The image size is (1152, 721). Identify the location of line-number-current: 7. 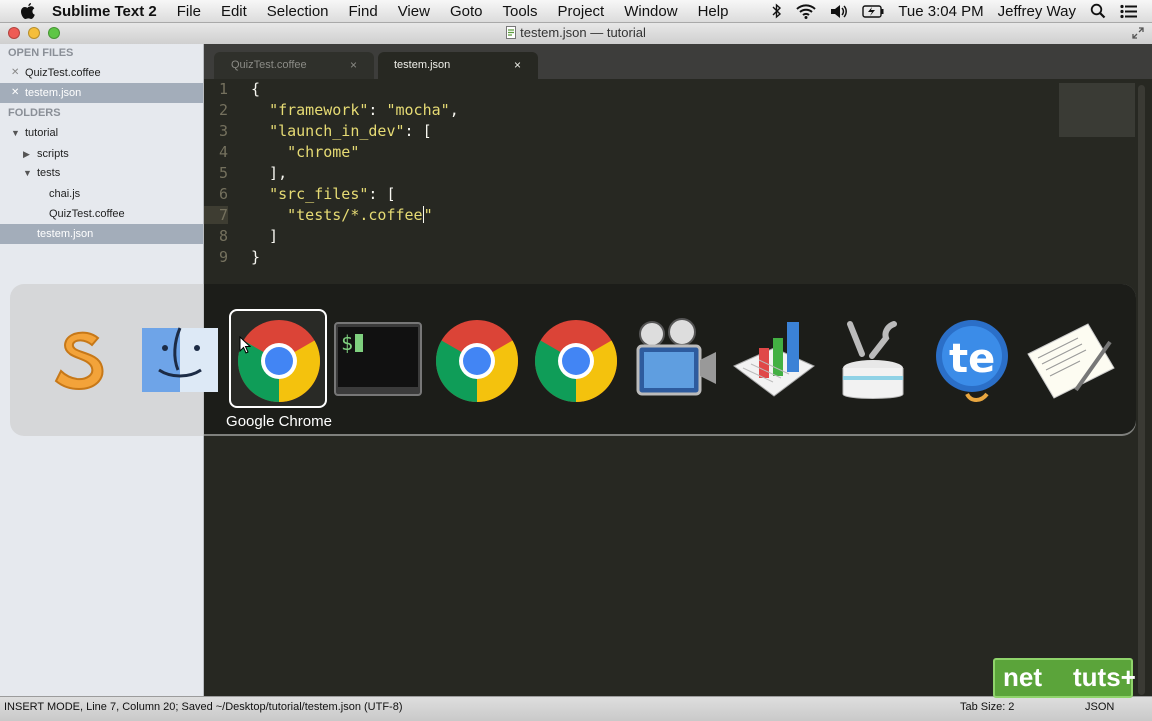
(216, 215).